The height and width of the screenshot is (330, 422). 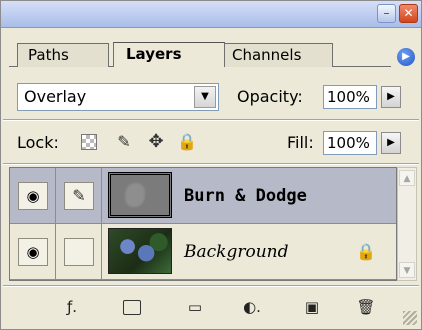 What do you see at coordinates (72, 307) in the screenshot?
I see `layer-style-icon: ƒ.` at bounding box center [72, 307].